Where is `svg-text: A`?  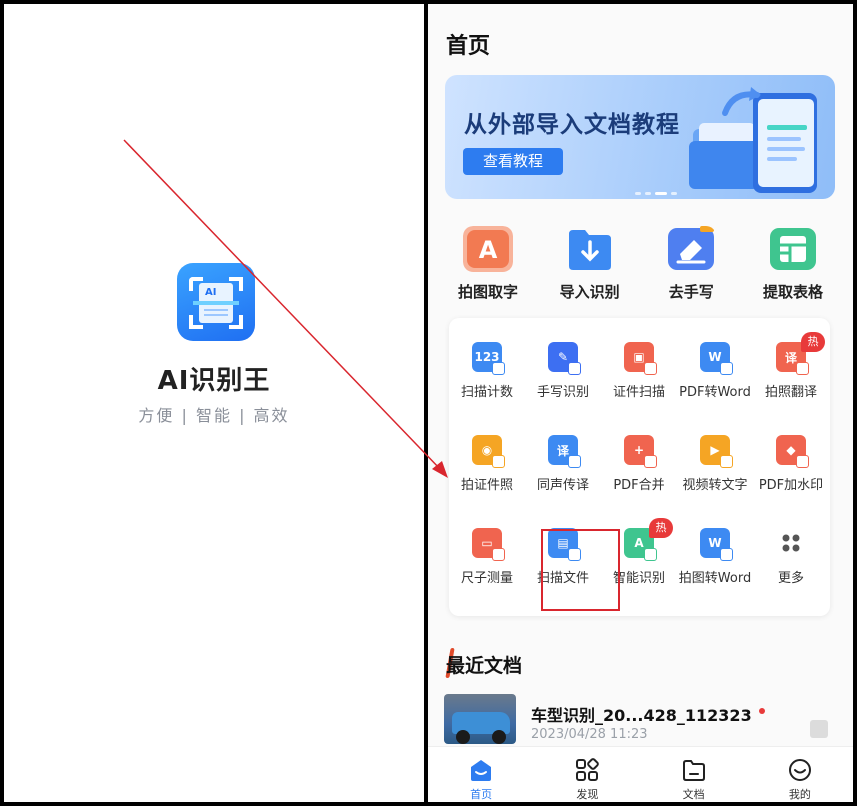
svg-text: A is located at coordinates (488, 250).